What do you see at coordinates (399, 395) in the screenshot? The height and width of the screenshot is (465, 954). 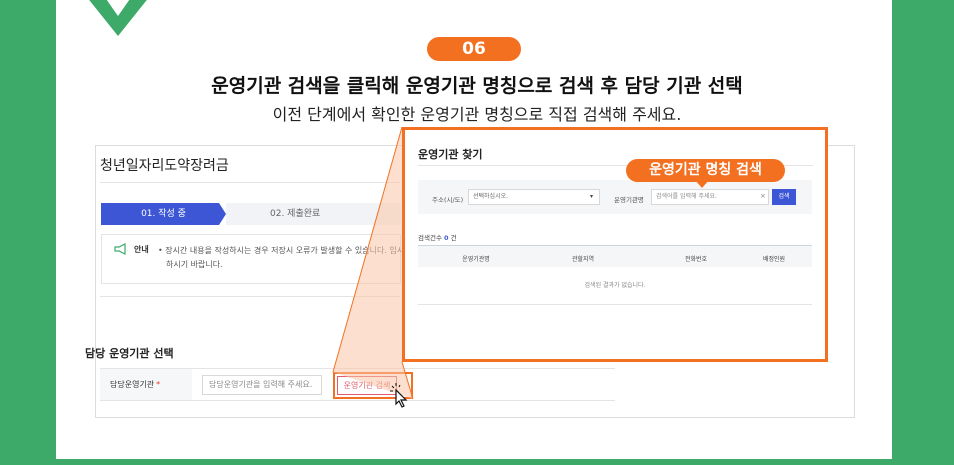 I see `click-cursor-icon` at bounding box center [399, 395].